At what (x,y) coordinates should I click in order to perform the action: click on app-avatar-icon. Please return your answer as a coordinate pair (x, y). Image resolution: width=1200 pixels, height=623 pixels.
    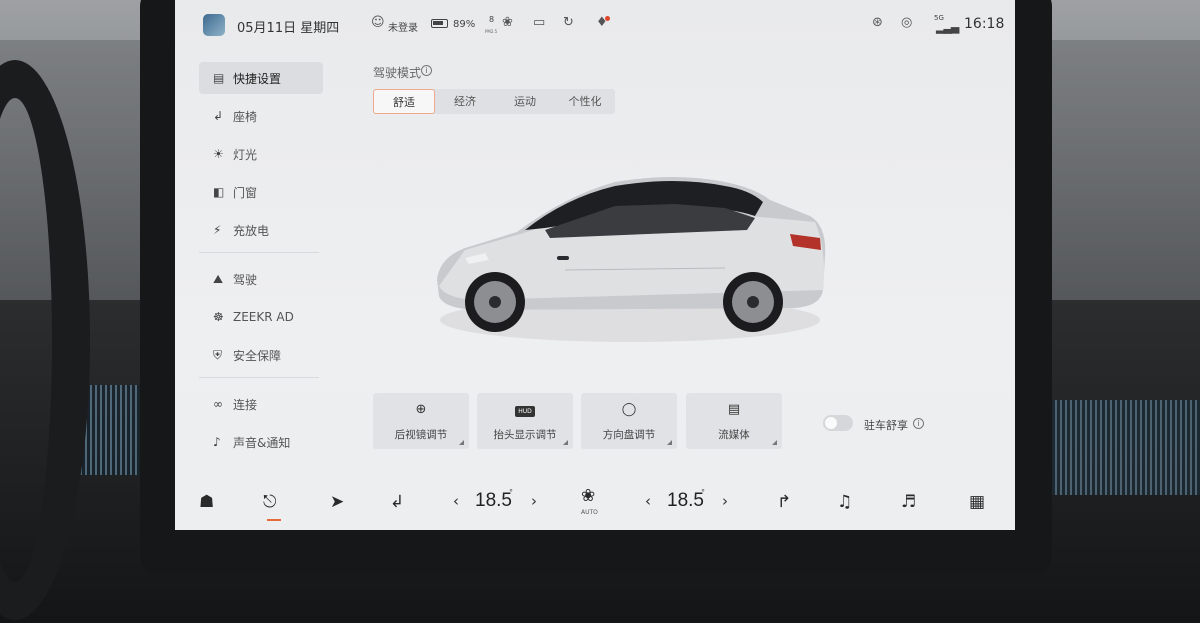
    Looking at the image, I should click on (214, 25).